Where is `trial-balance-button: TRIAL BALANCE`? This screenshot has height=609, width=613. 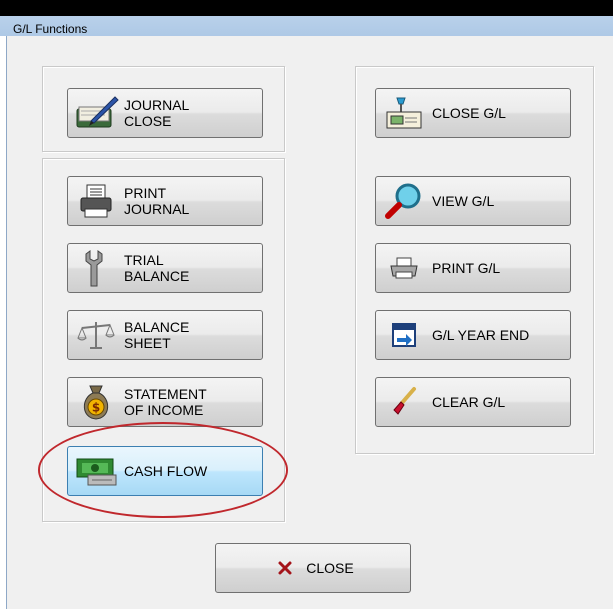
trial-balance-button: TRIAL BALANCE is located at coordinates (165, 268).